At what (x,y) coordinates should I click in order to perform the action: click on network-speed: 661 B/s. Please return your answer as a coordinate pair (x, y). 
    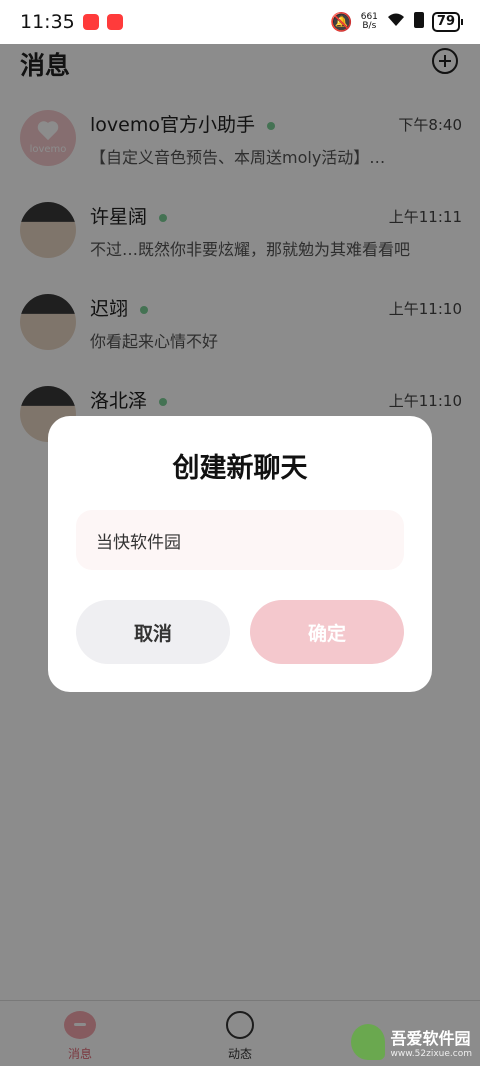
    Looking at the image, I should click on (369, 22).